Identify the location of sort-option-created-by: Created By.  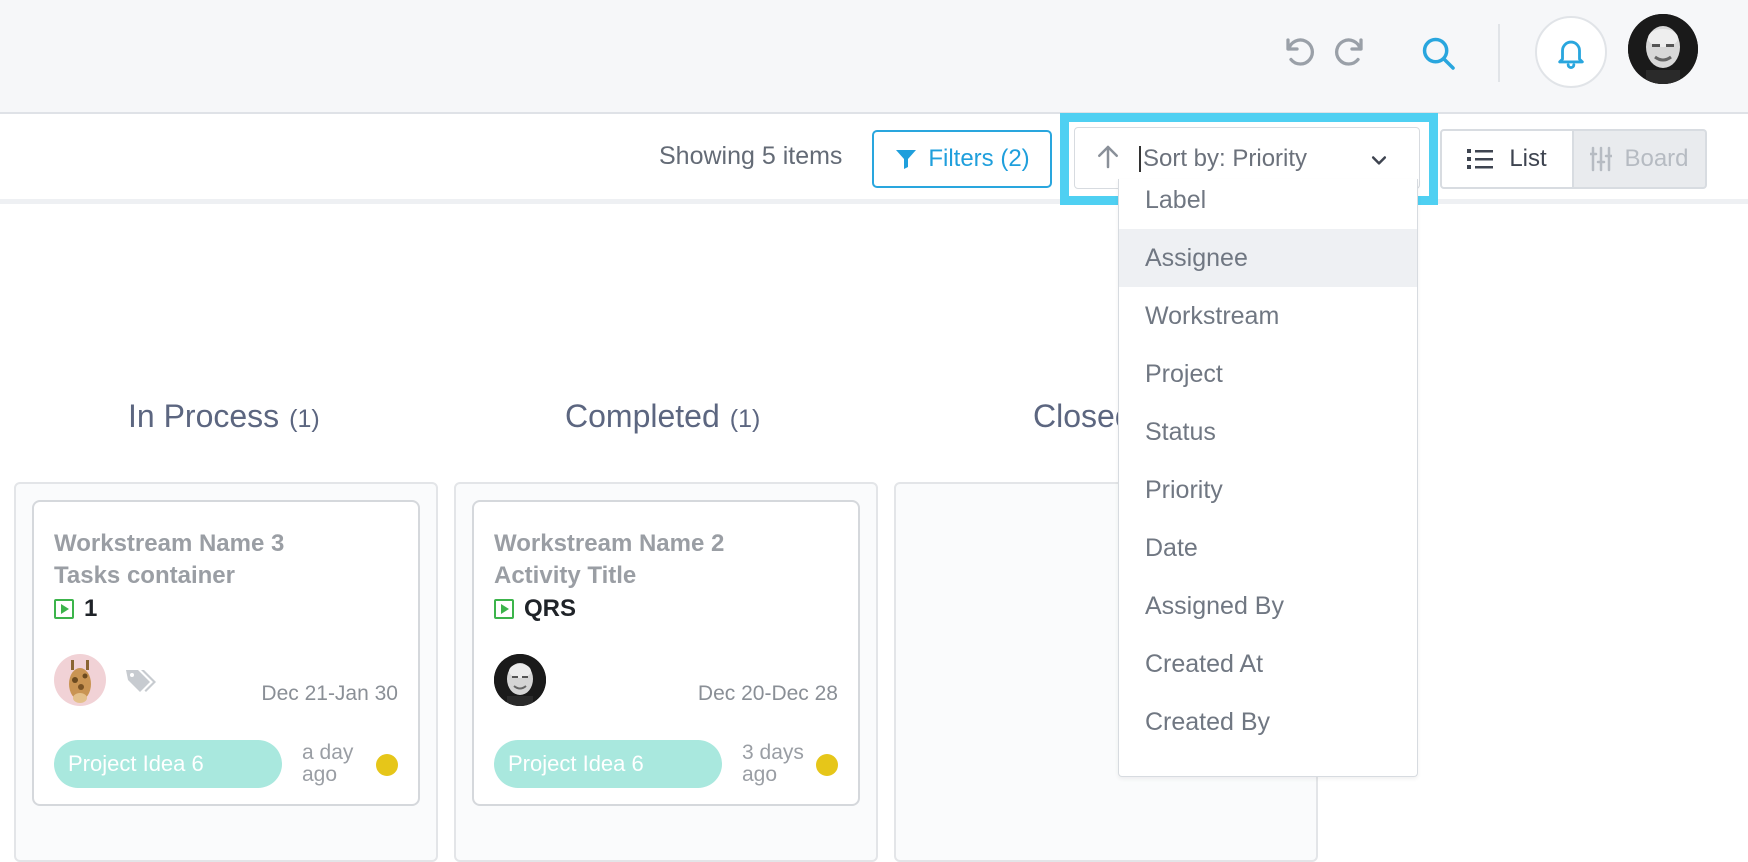
(1268, 722).